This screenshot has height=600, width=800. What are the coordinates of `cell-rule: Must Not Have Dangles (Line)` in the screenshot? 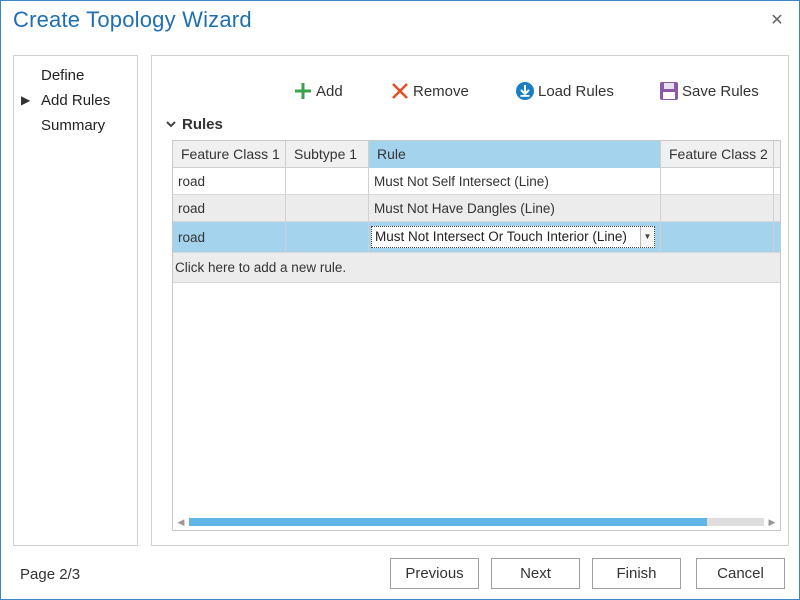 It's located at (515, 208).